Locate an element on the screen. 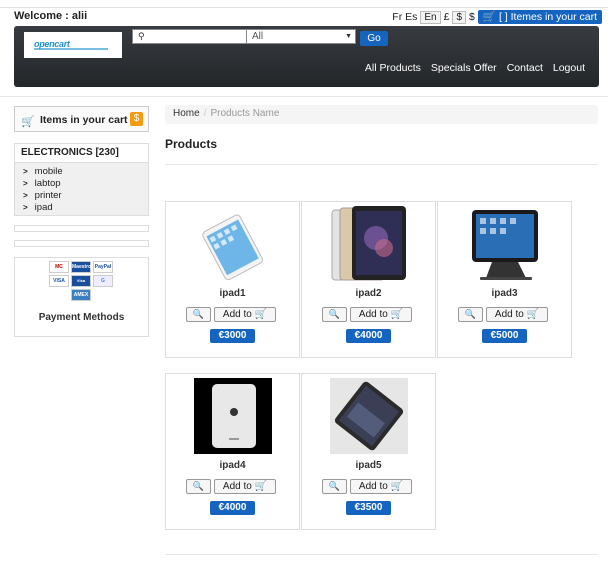  nav-logout: Logout is located at coordinates (569, 68).